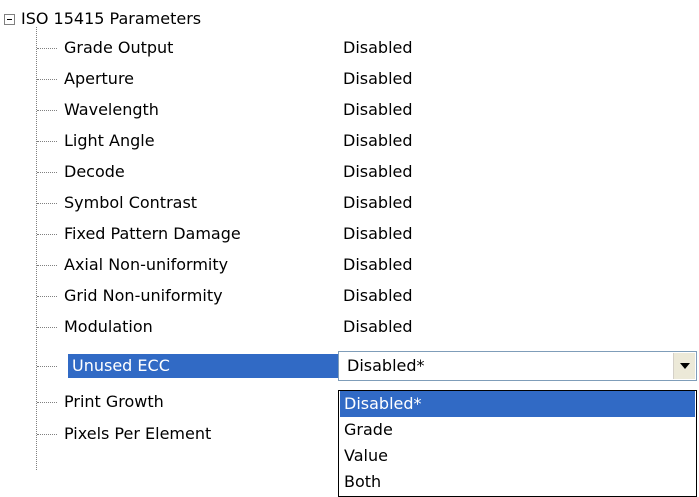  I want to click on row-name: Axial Non-uniformity, so click(146, 265).